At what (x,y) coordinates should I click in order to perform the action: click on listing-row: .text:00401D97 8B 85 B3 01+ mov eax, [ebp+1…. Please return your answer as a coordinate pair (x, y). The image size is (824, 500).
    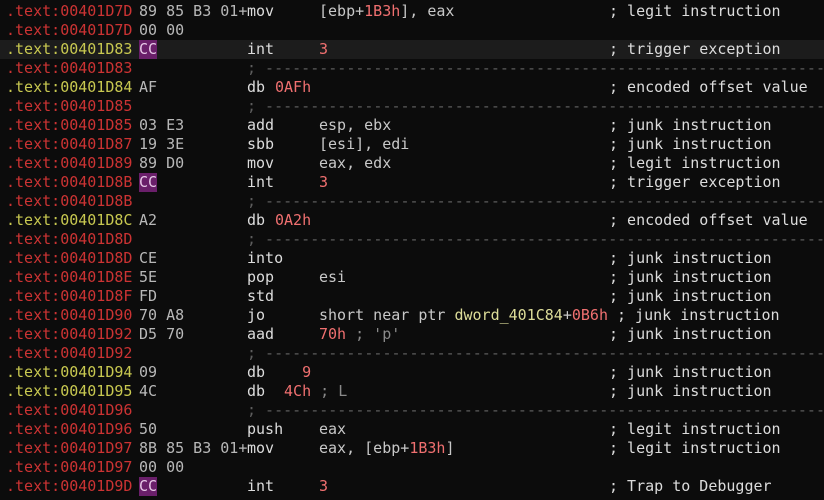
    Looking at the image, I should click on (412, 448).